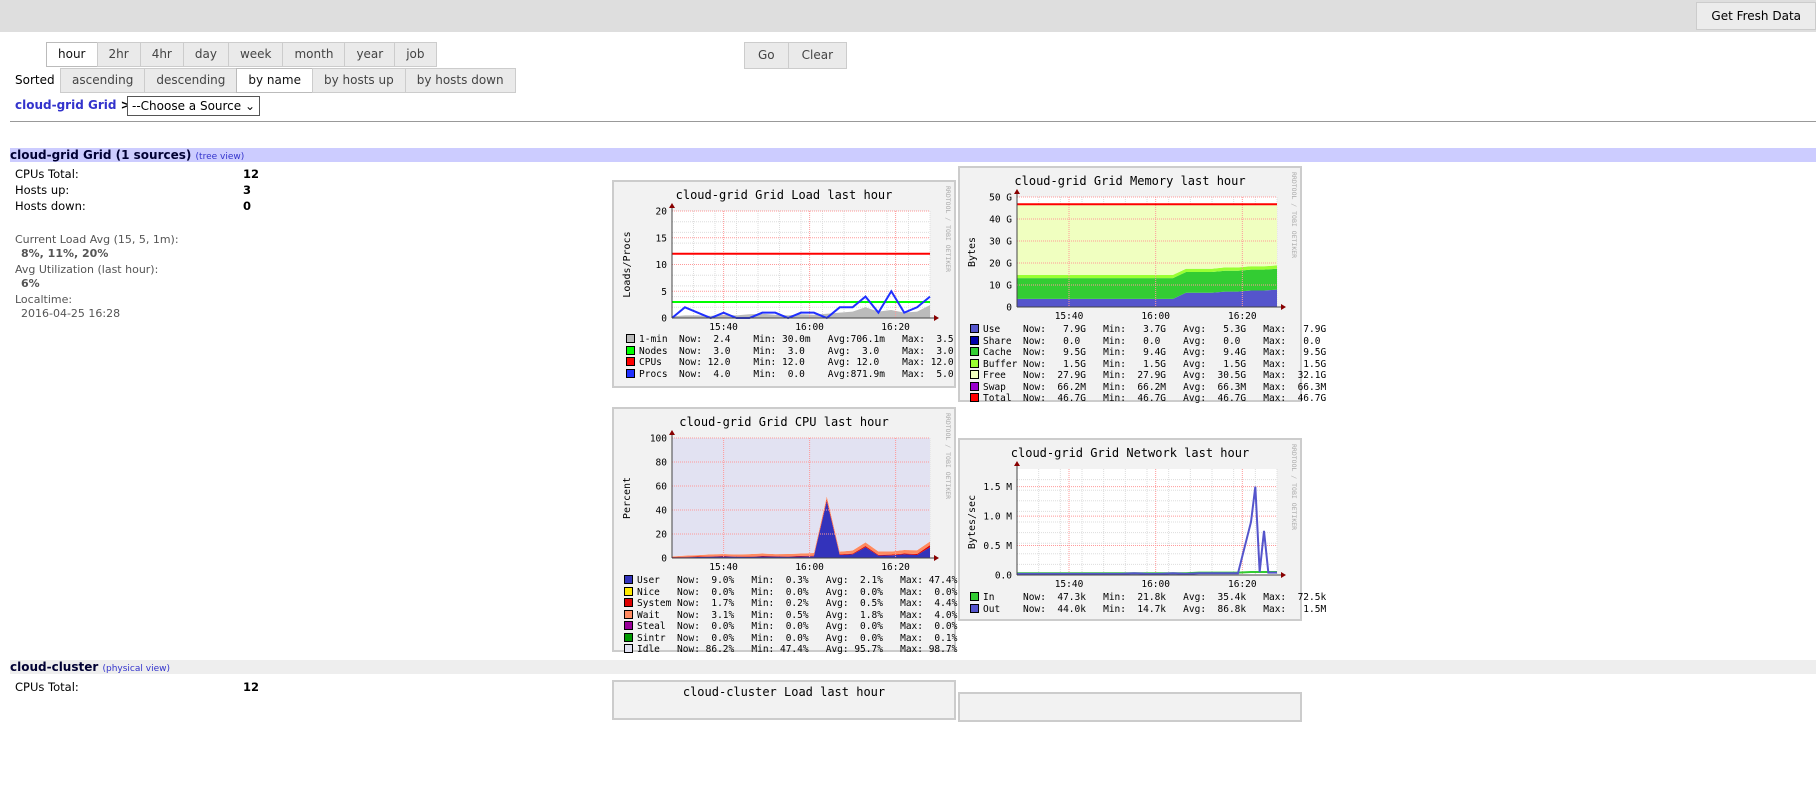 The image size is (1816, 808). Describe the element at coordinates (30, 283) in the screenshot. I see `utilization-value: 6%` at that location.